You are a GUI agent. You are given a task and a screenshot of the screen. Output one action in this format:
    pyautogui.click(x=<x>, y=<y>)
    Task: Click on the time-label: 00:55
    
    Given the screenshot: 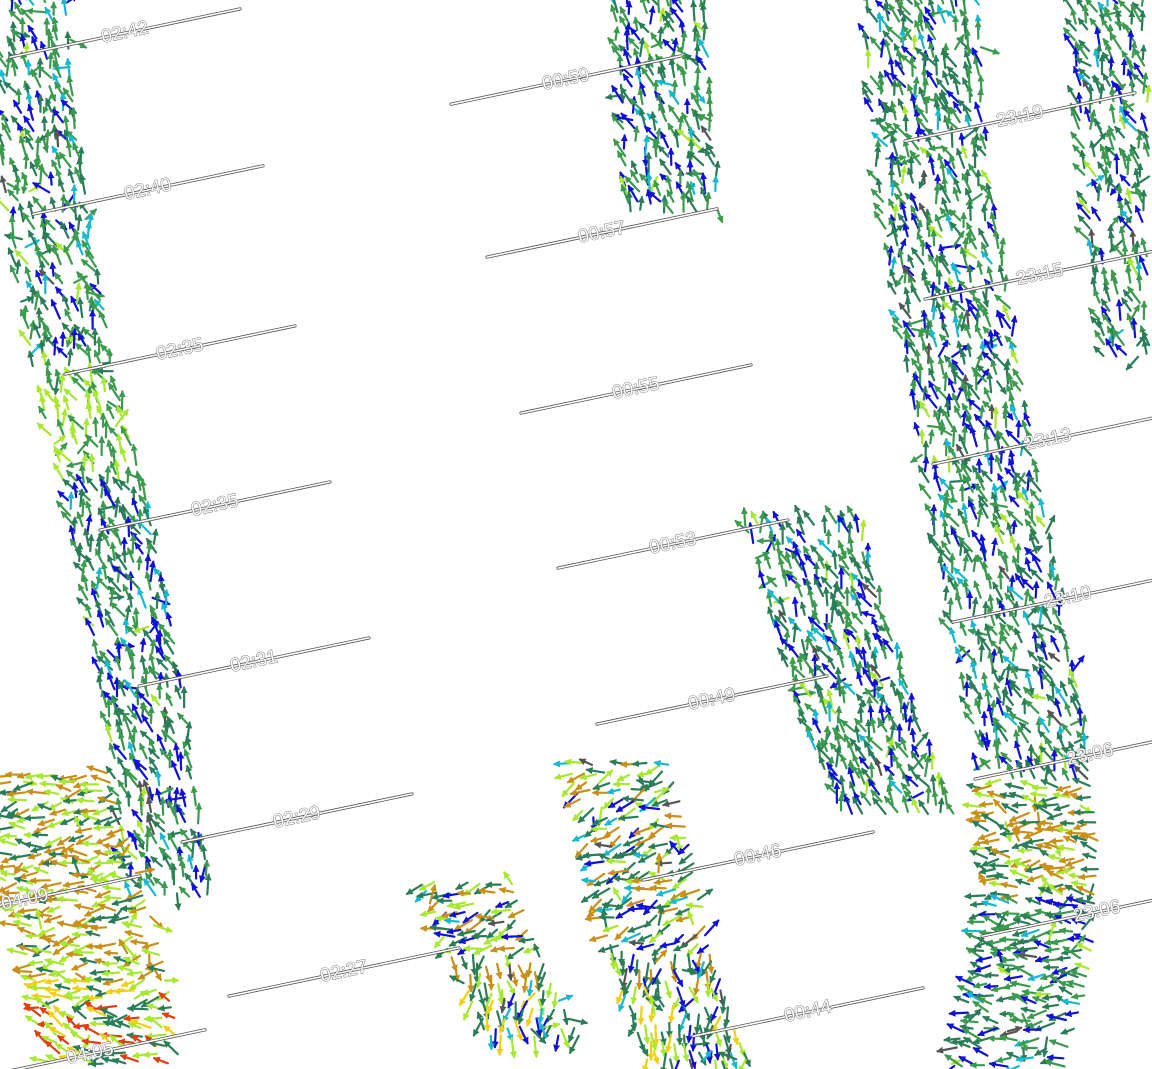 What is the action you would take?
    pyautogui.click(x=635, y=388)
    